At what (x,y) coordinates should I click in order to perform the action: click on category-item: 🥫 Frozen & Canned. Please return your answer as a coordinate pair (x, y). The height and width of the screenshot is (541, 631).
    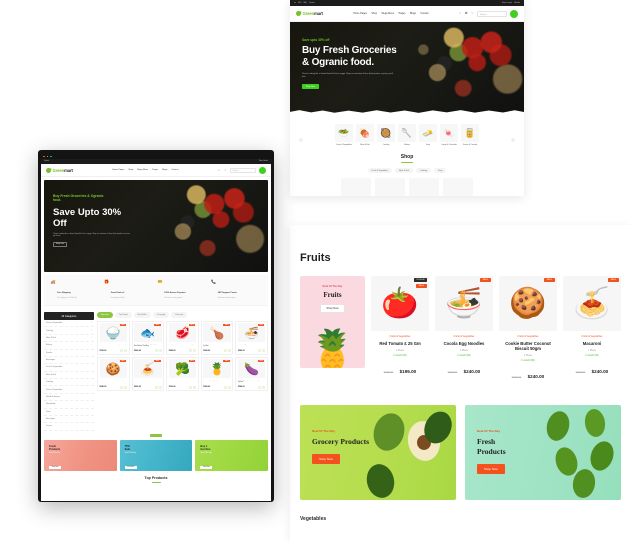
    Looking at the image, I should click on (470, 135).